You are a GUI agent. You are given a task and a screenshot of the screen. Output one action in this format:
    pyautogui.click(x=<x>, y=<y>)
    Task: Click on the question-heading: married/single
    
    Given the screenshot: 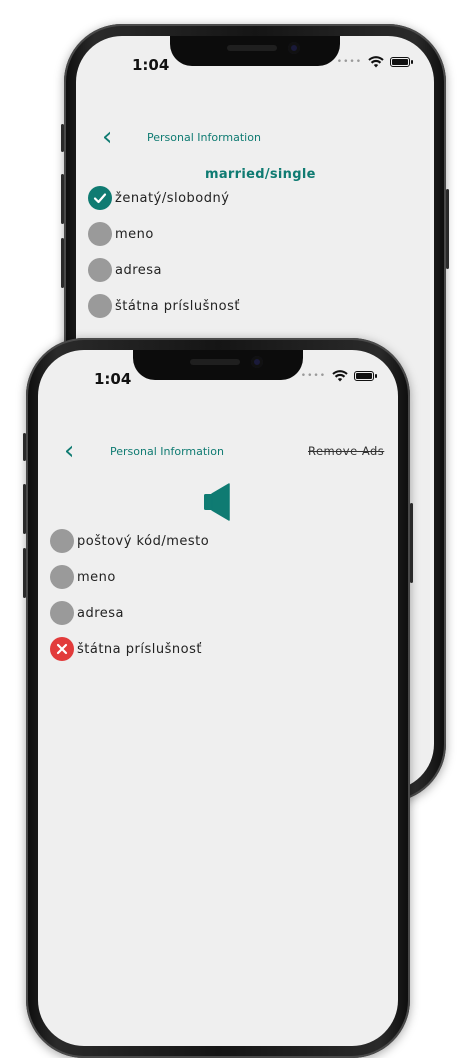 What is the action you would take?
    pyautogui.click(x=260, y=174)
    